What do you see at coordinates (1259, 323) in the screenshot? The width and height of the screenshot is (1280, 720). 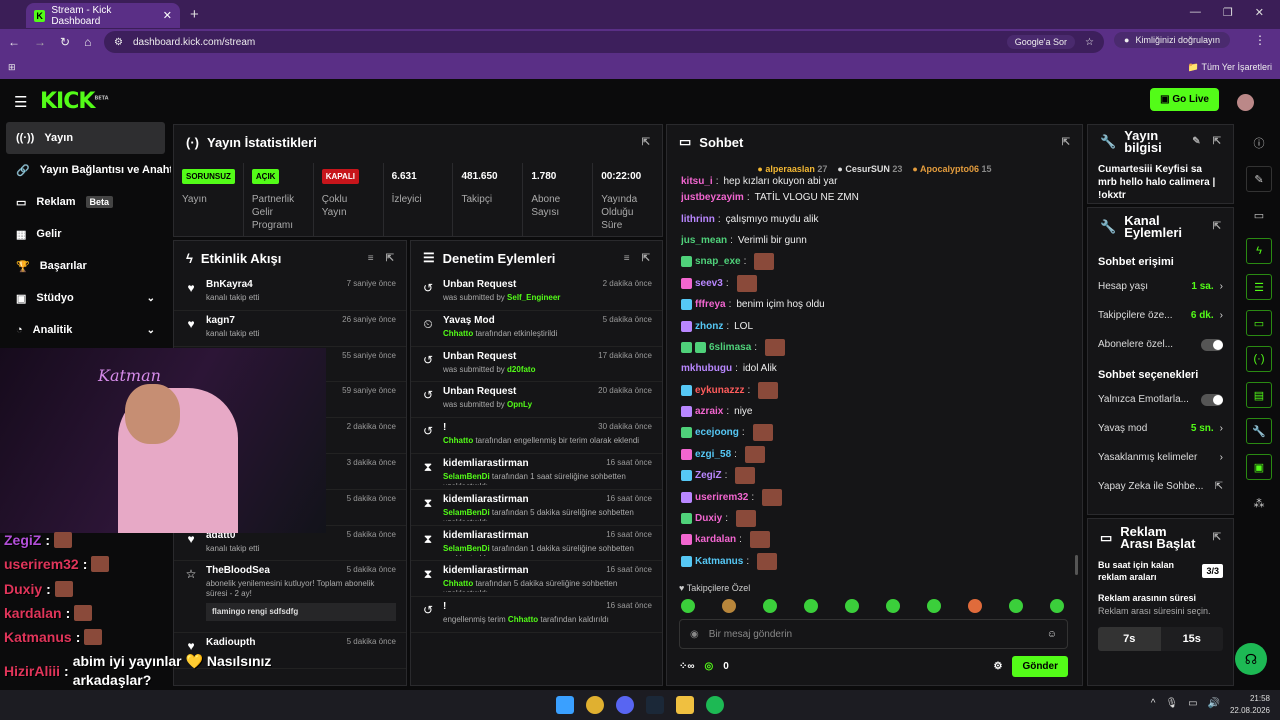 I see `chat-bubble-icon: ▭` at bounding box center [1259, 323].